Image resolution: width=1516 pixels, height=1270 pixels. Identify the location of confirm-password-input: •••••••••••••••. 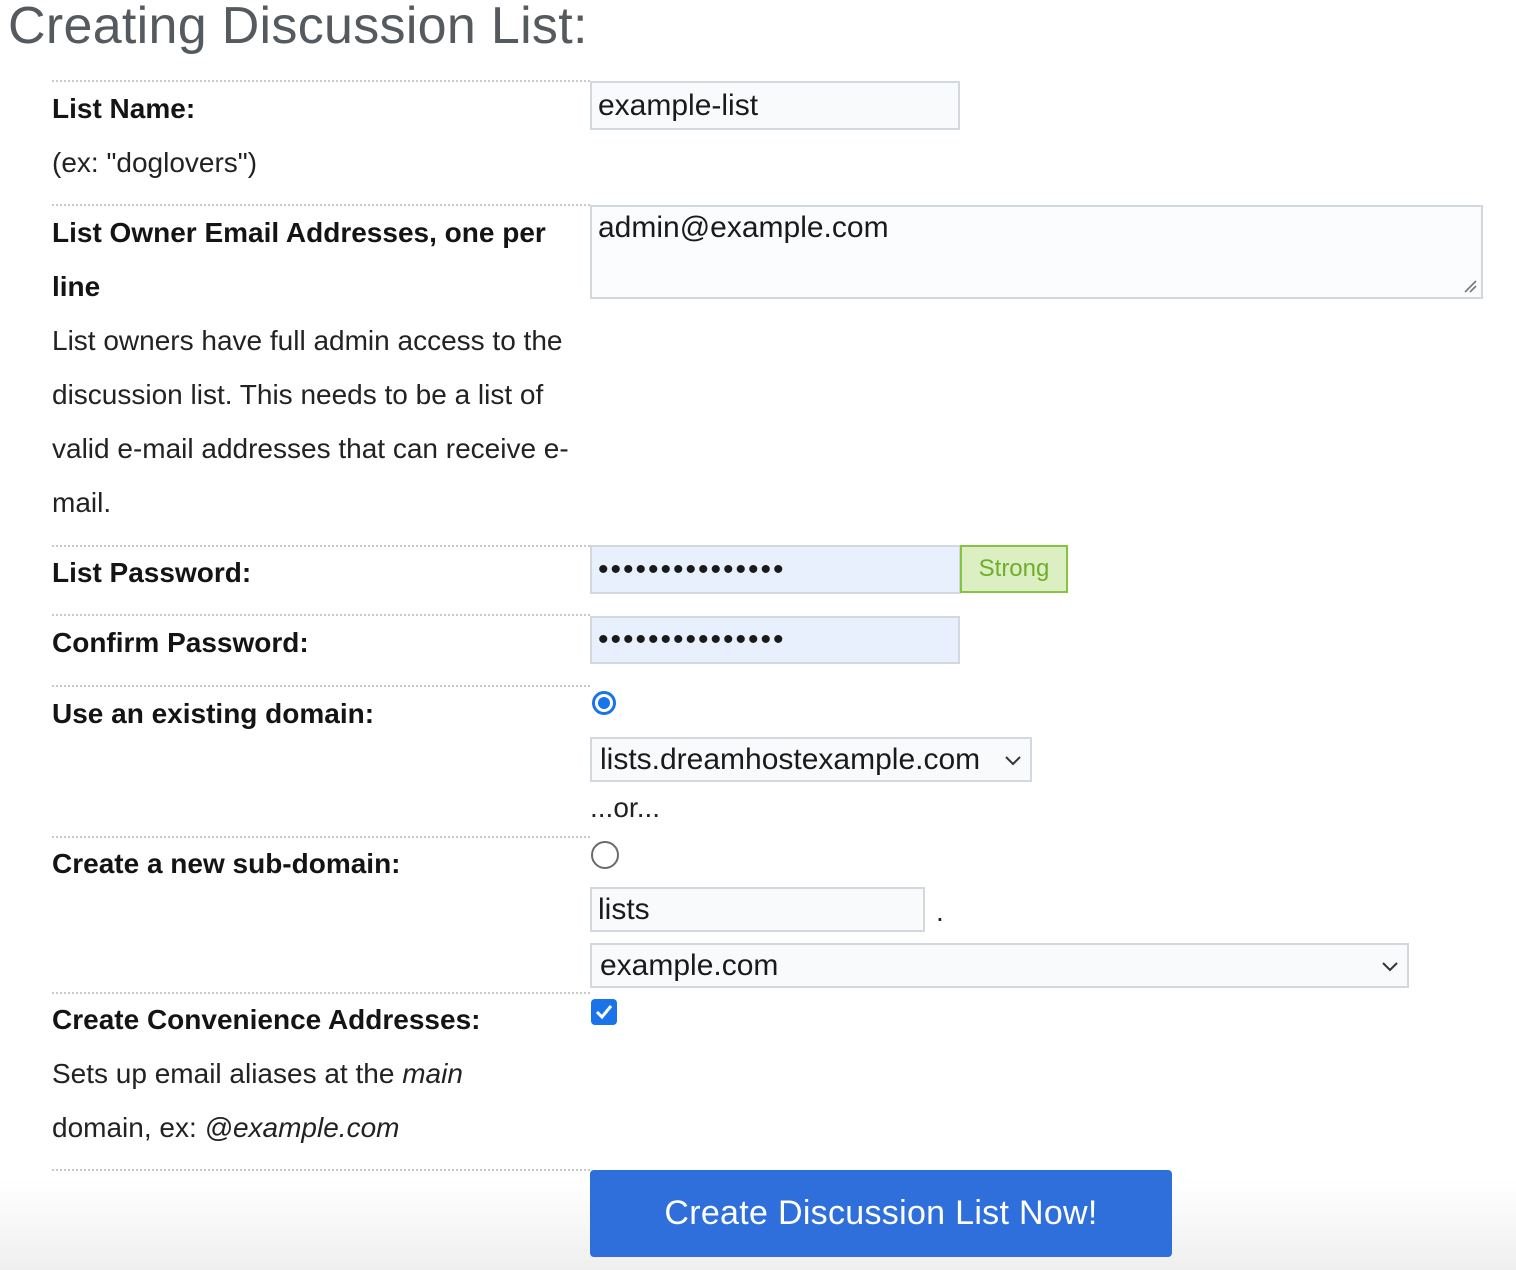
(775, 640).